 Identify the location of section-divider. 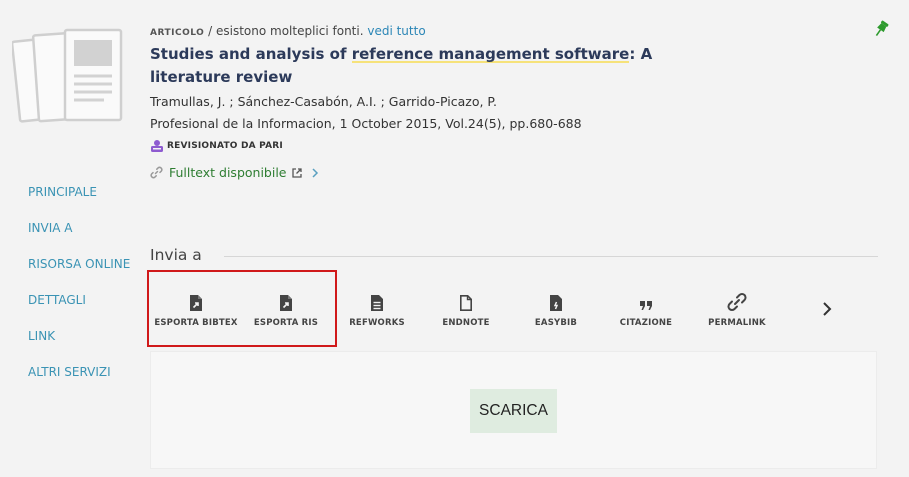
(551, 256).